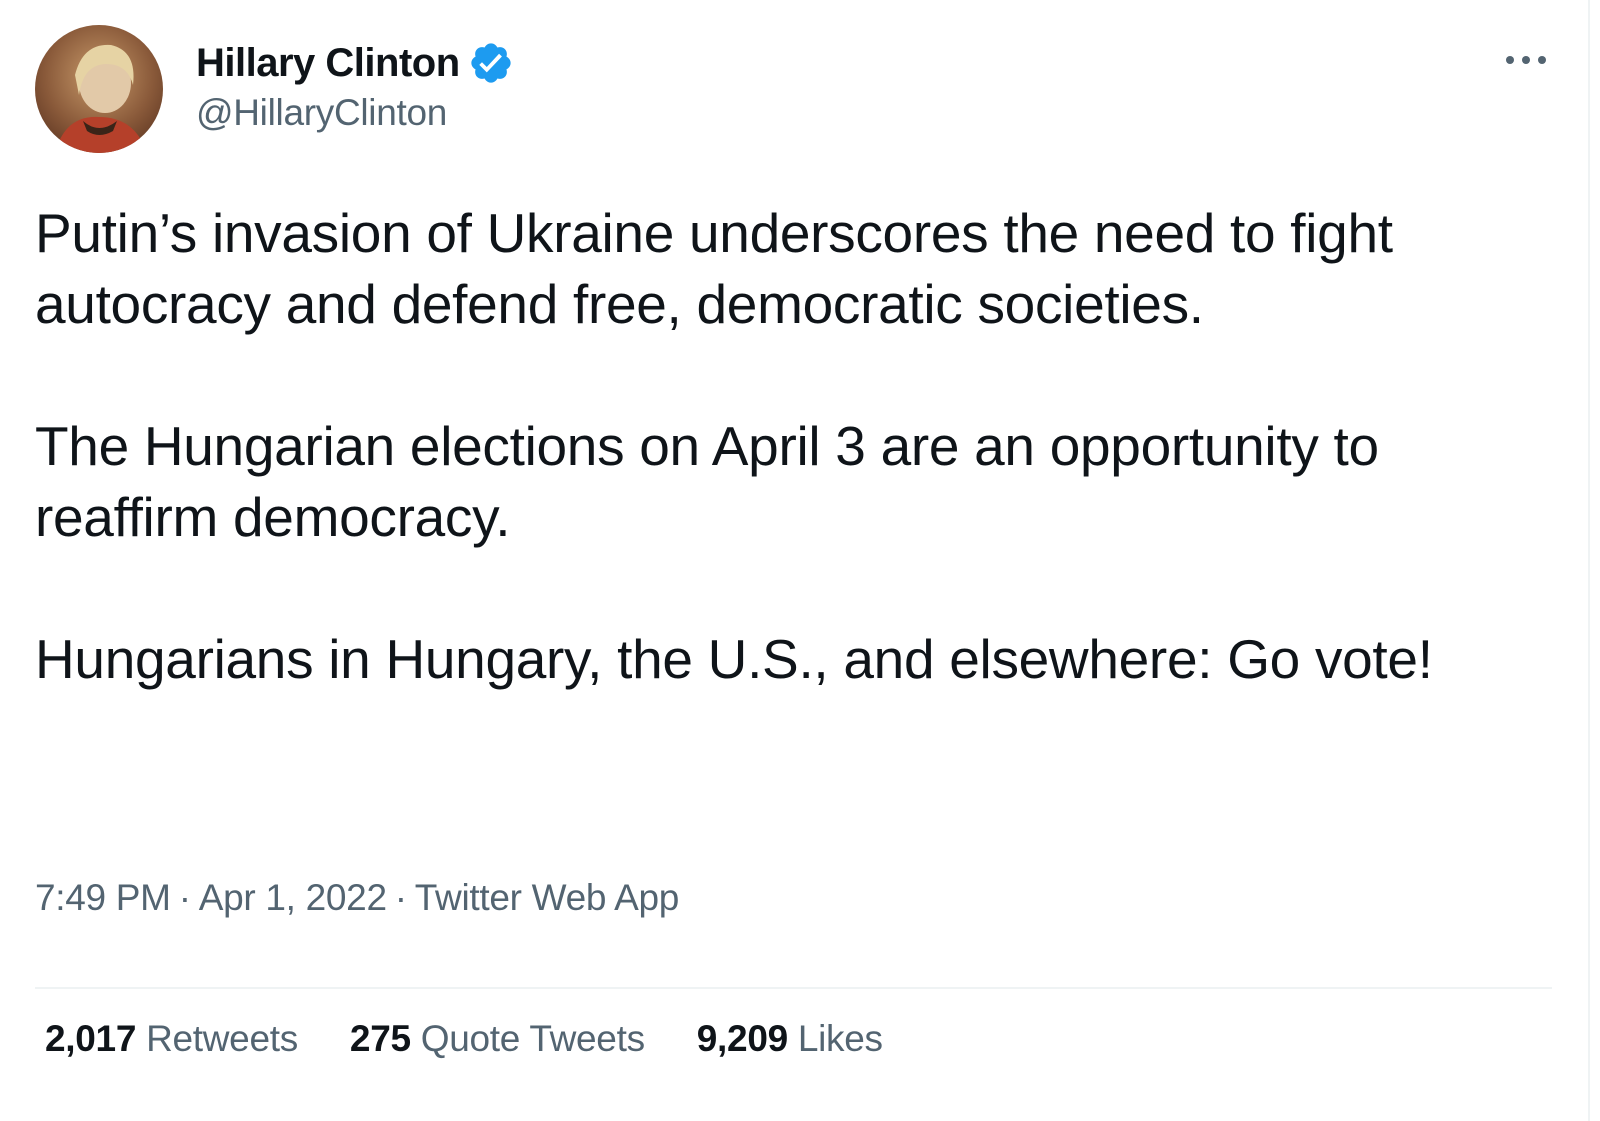  I want to click on author-name: Hillary Clinton, so click(328, 63).